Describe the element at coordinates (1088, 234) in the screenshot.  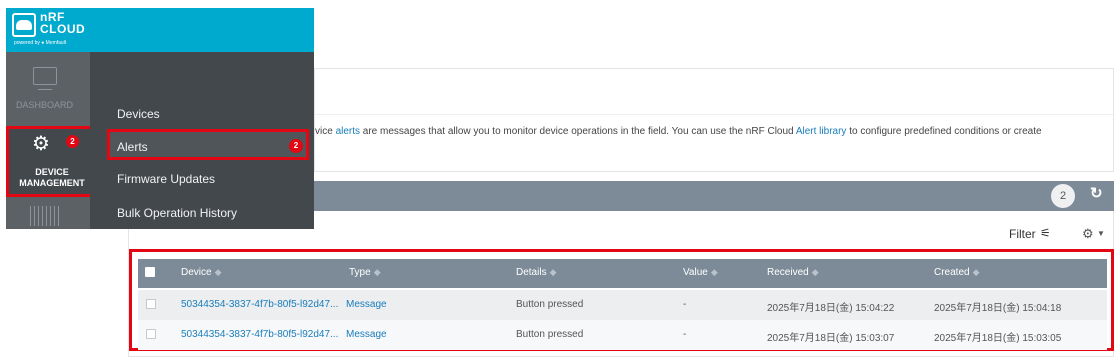
I see `gear-icon: ⚙` at that location.